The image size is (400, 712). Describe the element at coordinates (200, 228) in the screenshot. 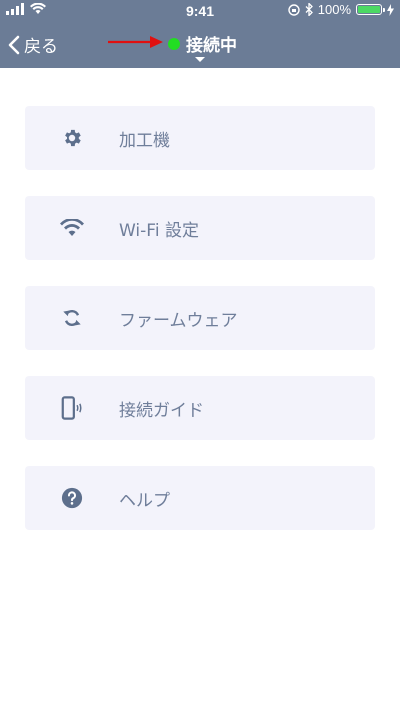

I see `menu-item-wifi-settings: Wi-Fi 設定` at that location.